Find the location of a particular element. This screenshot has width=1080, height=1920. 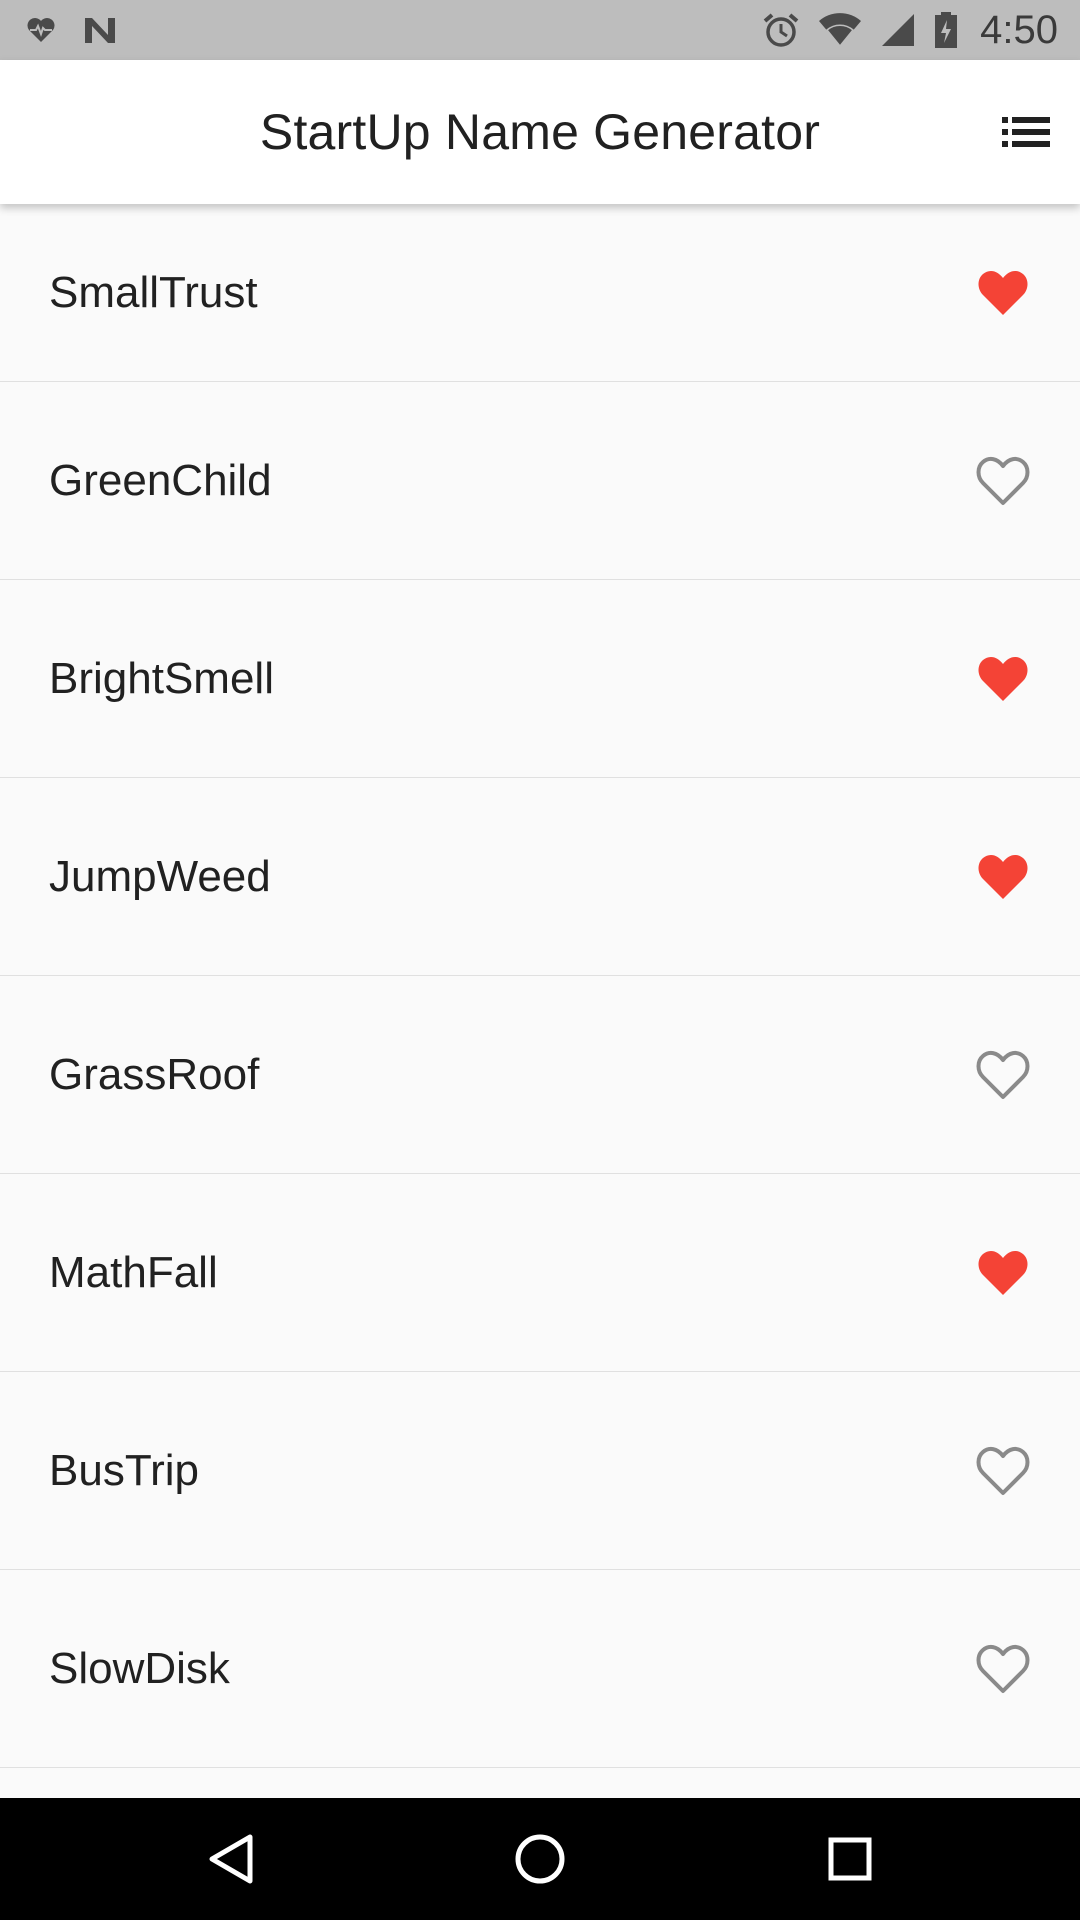

clock-text: 4:50 is located at coordinates (1019, 29).